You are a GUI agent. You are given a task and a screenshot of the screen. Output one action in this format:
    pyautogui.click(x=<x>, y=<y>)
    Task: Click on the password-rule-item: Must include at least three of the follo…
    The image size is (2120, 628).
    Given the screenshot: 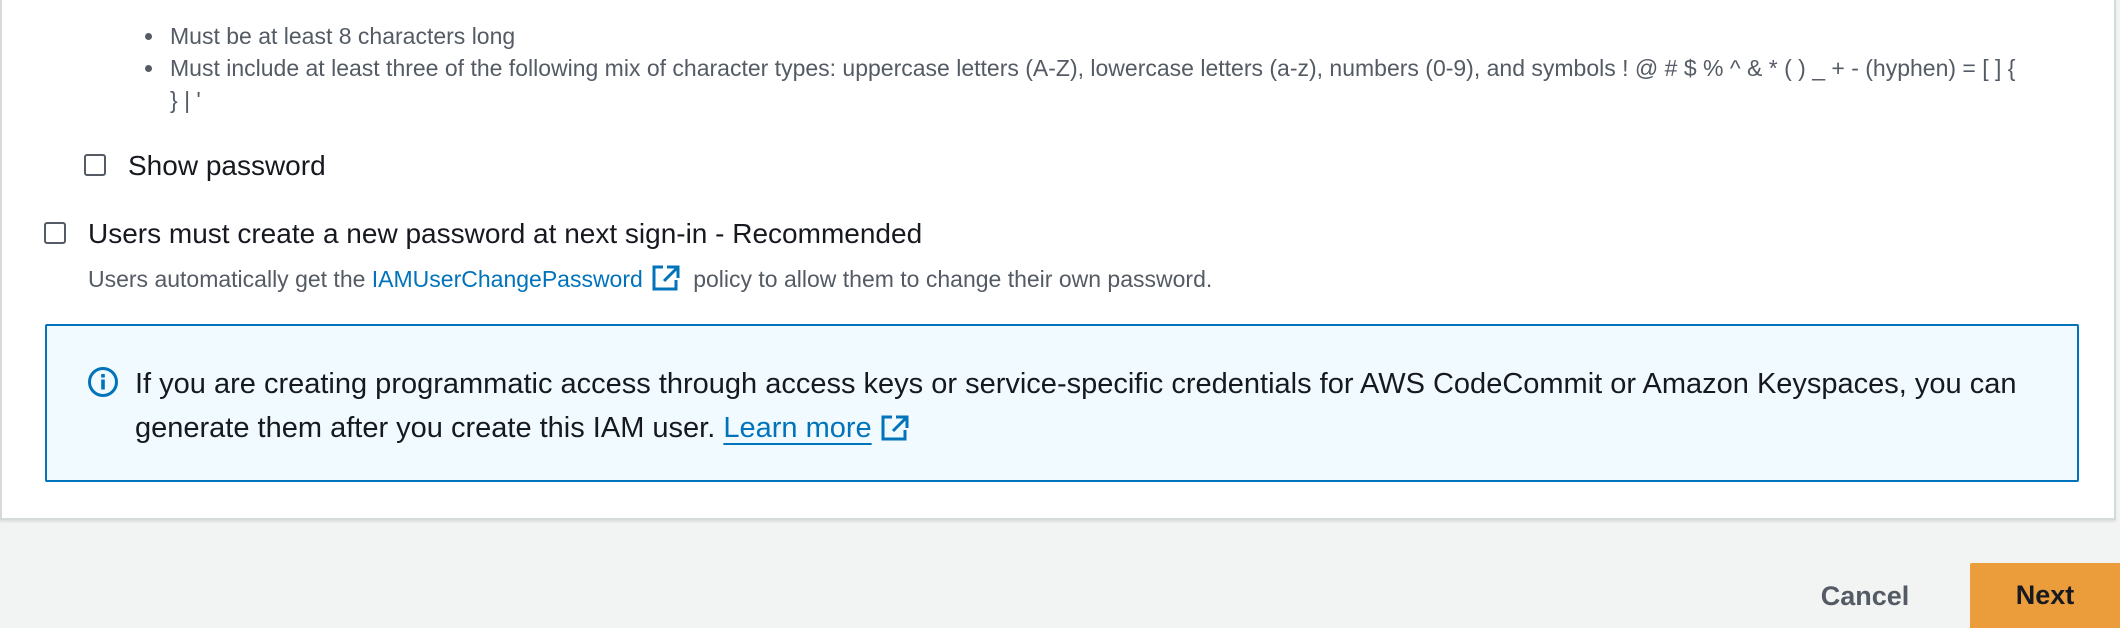 What is the action you would take?
    pyautogui.click(x=1096, y=84)
    